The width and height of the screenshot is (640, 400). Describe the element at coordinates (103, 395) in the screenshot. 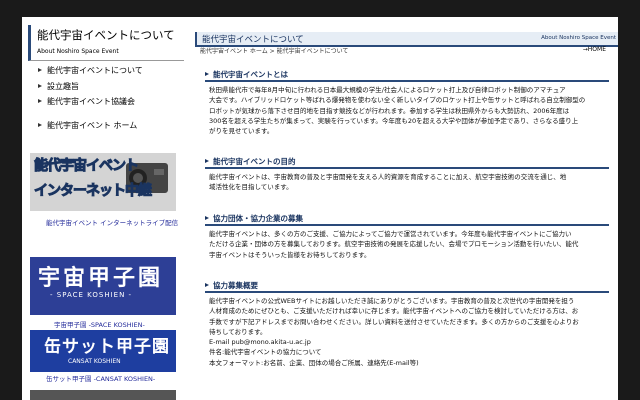

I see `banner-partial` at that location.